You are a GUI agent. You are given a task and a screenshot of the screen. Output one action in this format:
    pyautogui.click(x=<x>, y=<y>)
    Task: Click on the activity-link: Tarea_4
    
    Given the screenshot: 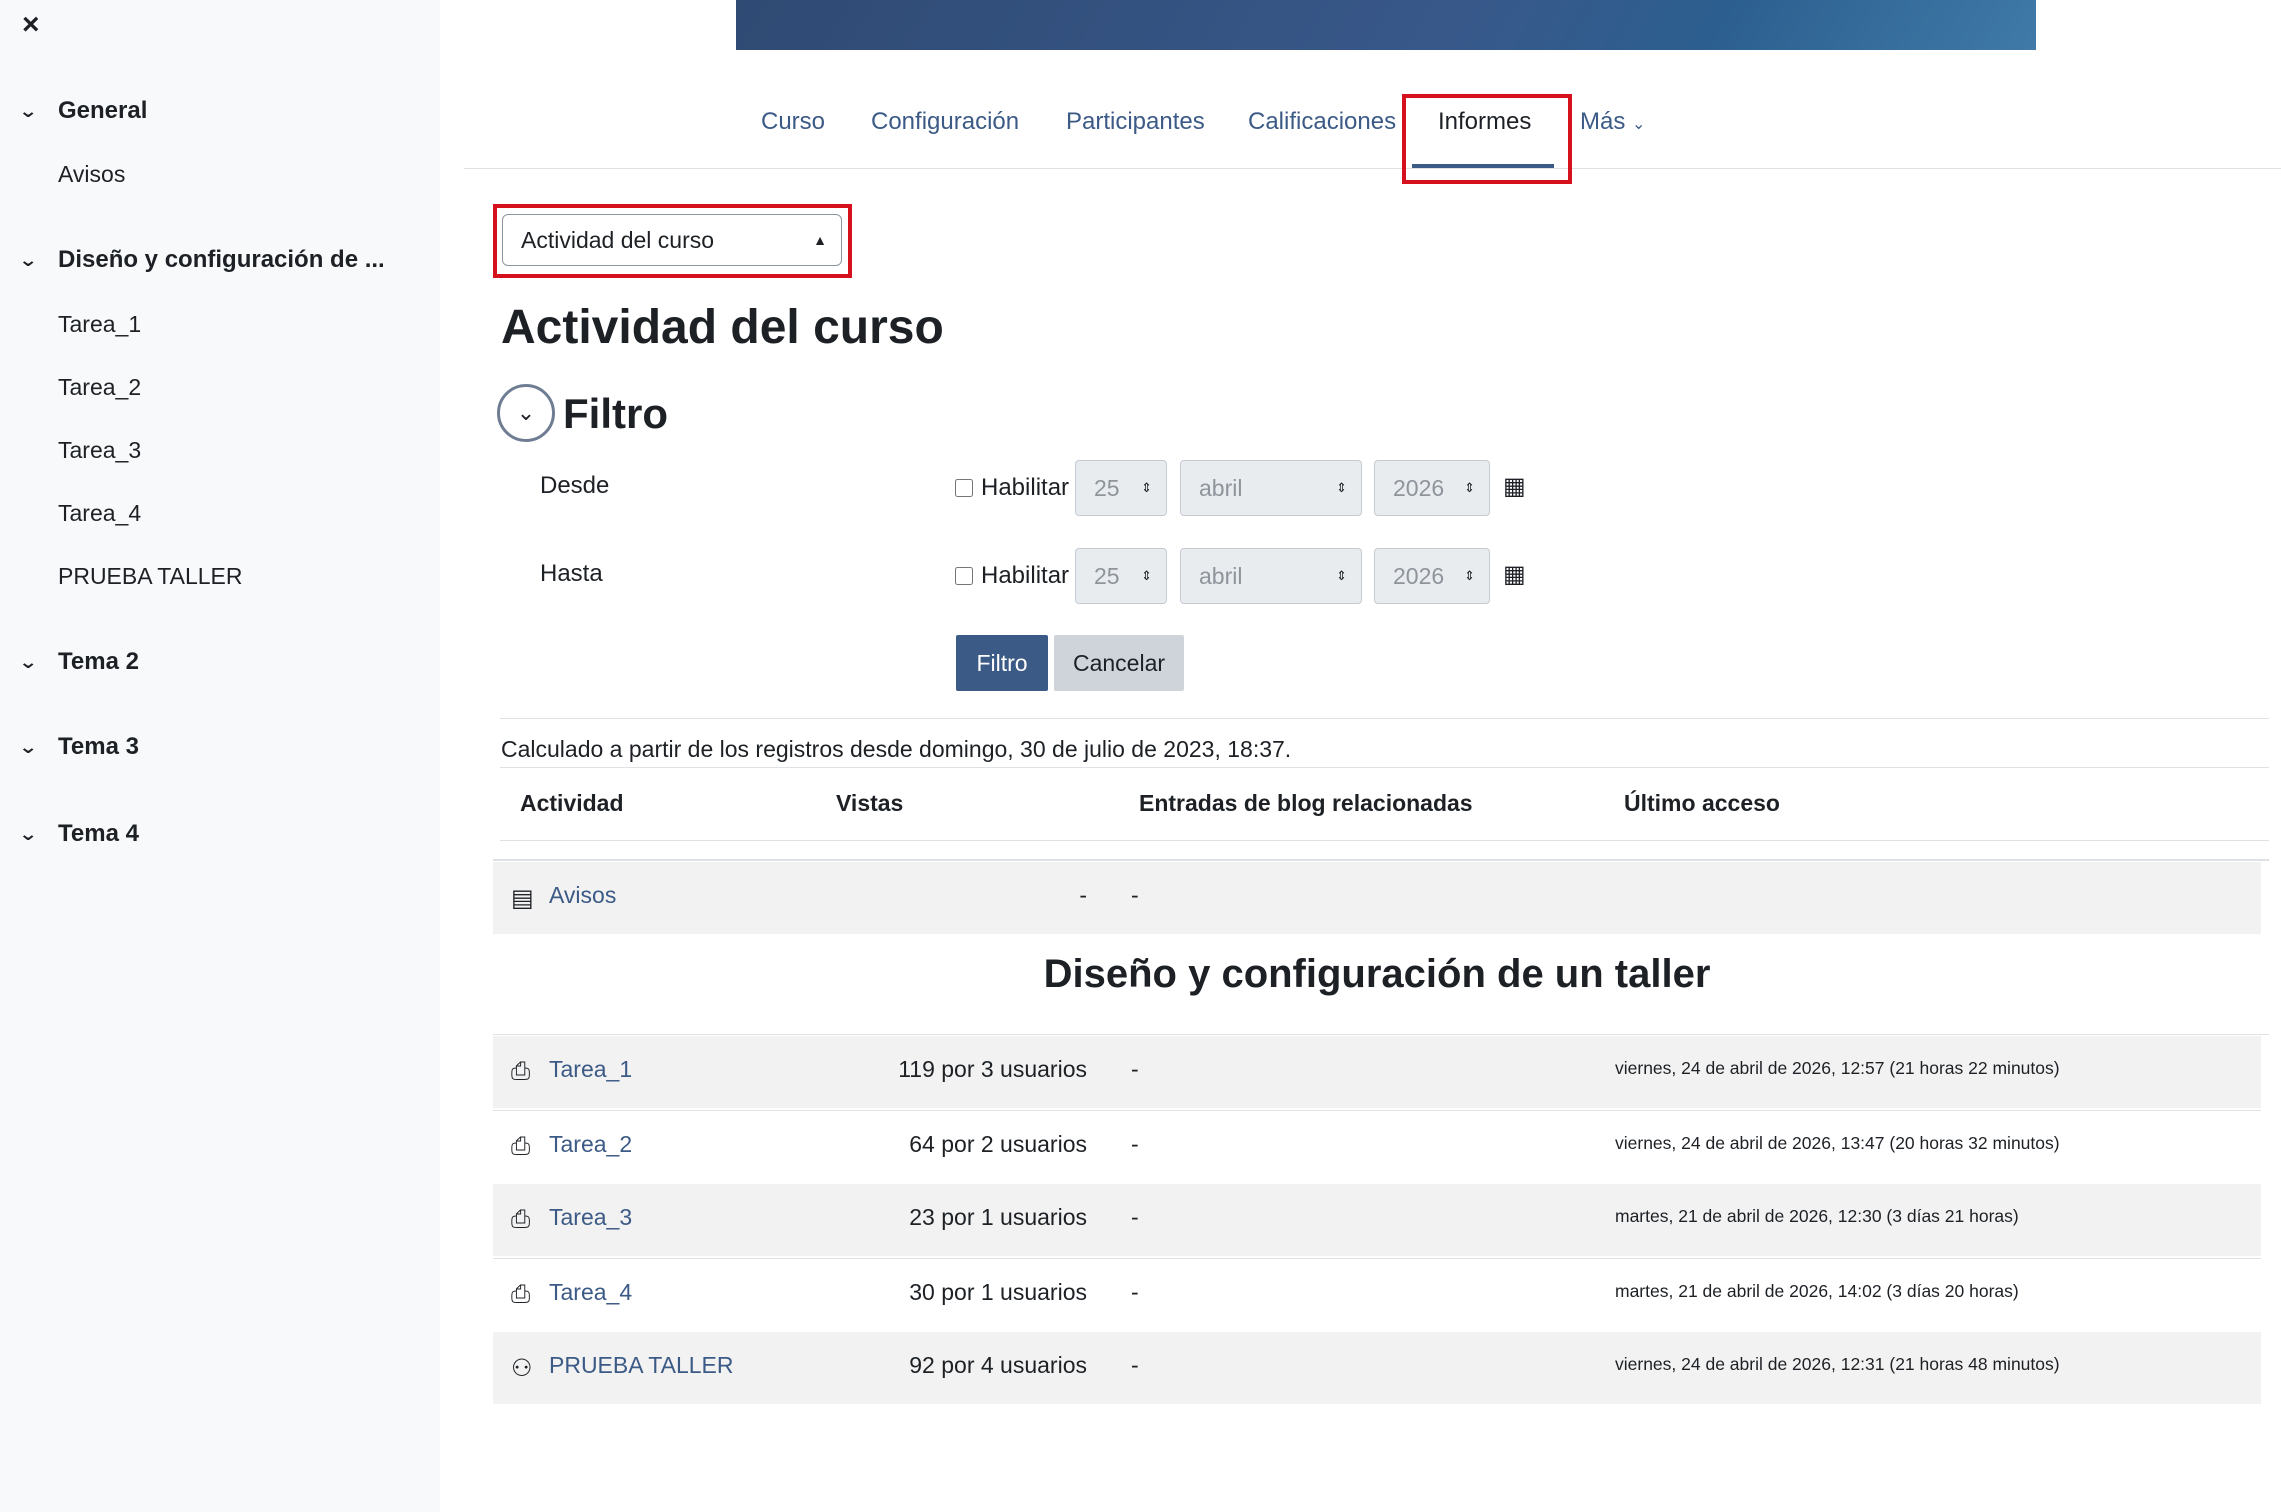 What is the action you would take?
    pyautogui.click(x=590, y=1292)
    